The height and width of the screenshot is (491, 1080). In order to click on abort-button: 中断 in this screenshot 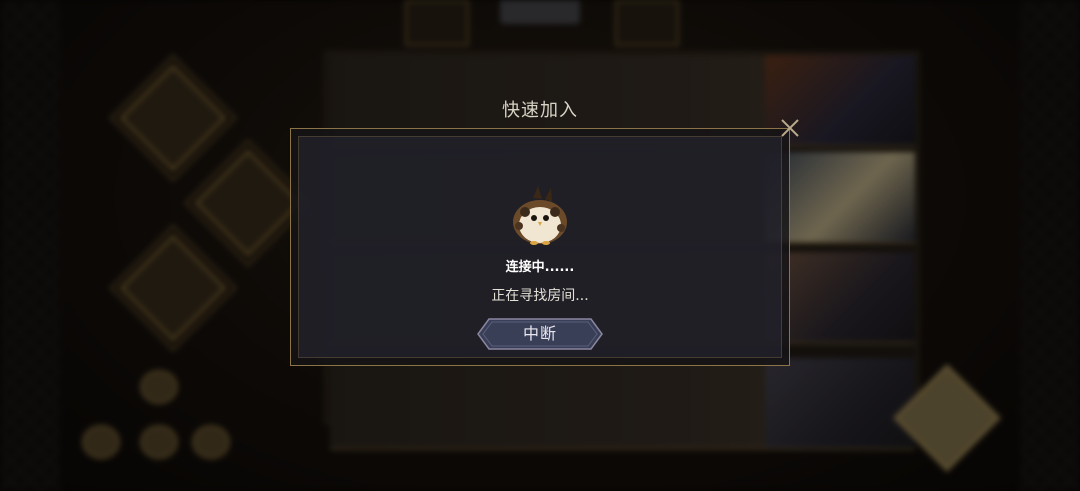, I will do `click(540, 334)`.